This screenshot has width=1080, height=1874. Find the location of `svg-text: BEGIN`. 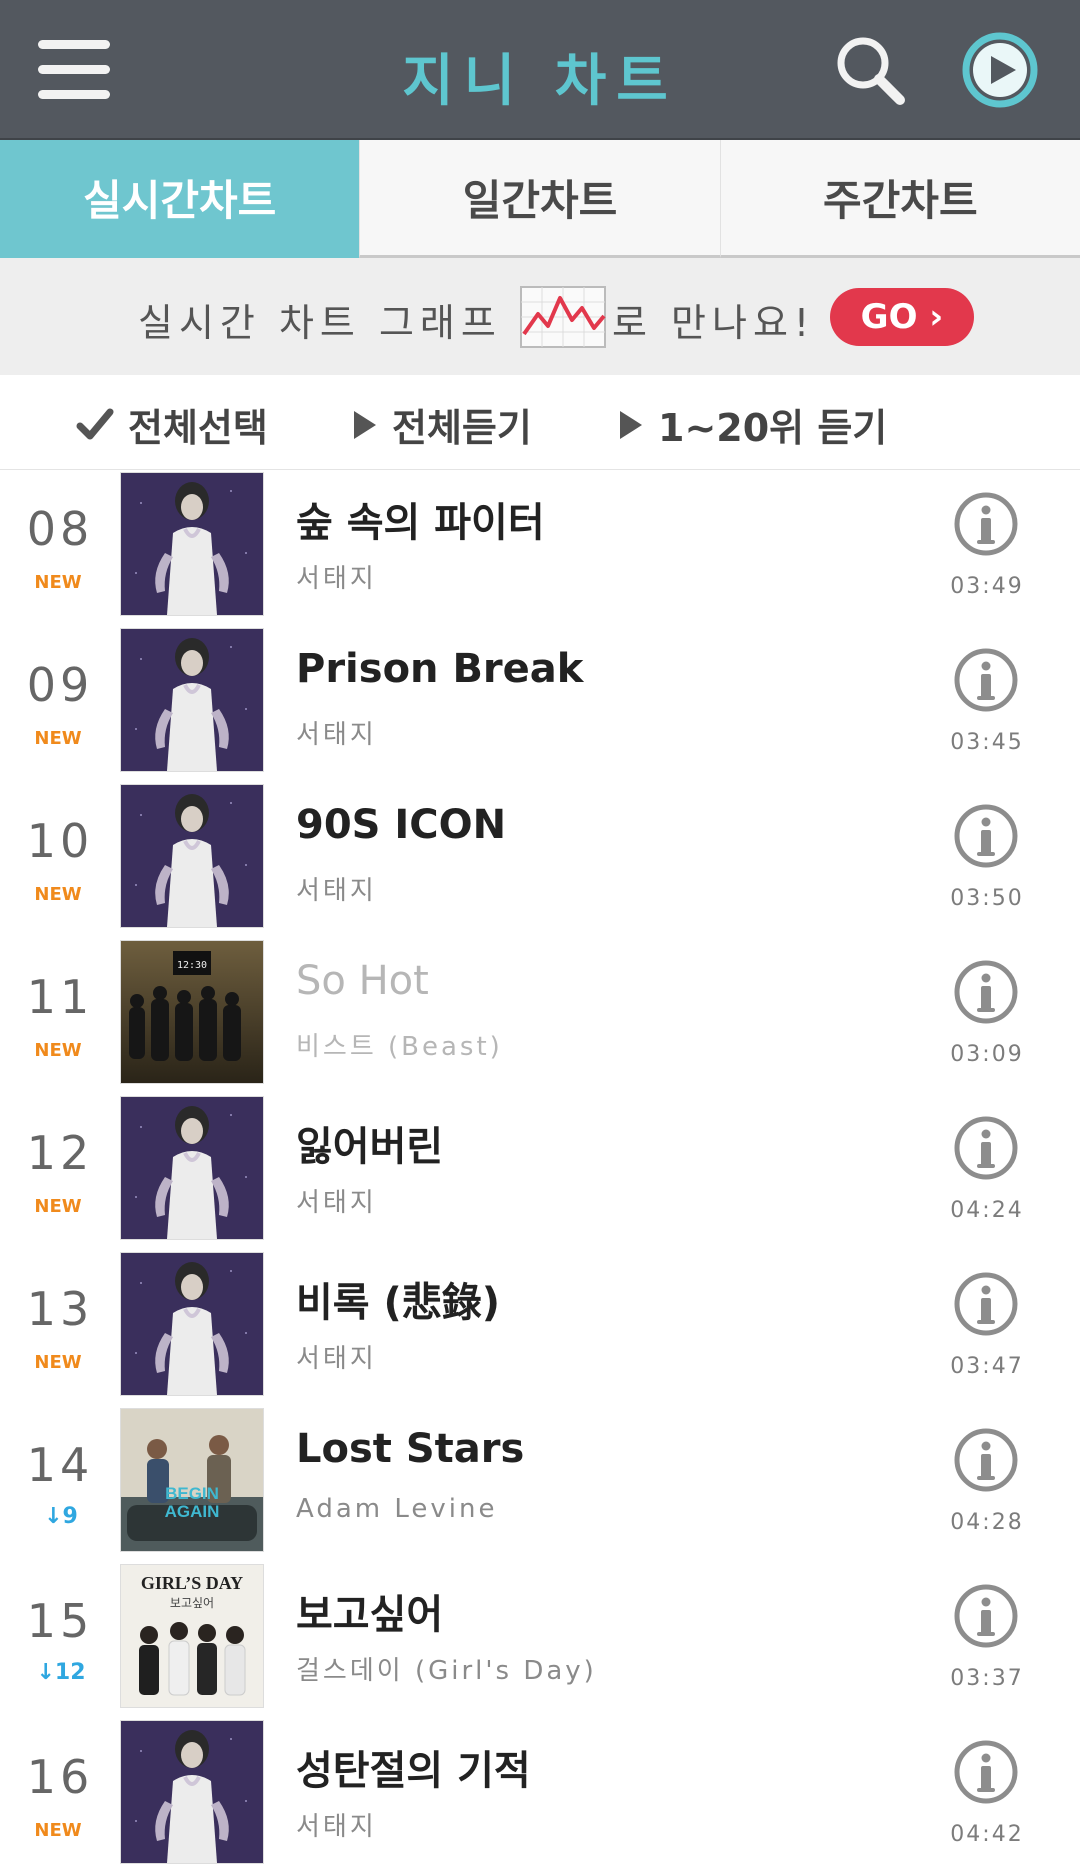

svg-text: BEGIN is located at coordinates (192, 1493).